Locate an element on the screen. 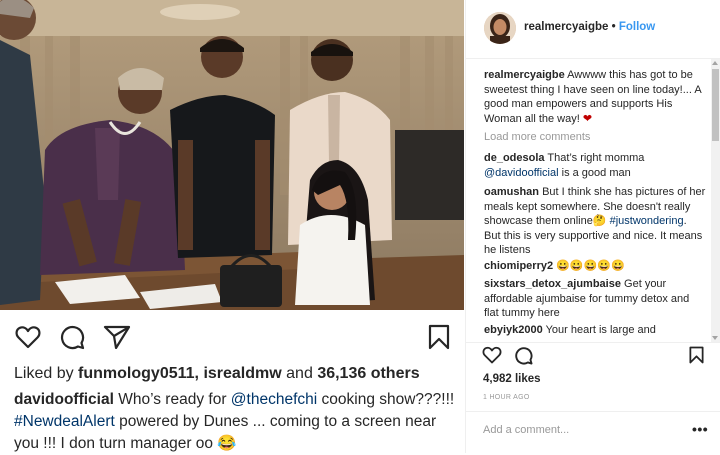 The width and height of the screenshot is (720, 455). scroll-down-arrow-icon is located at coordinates (715, 338).